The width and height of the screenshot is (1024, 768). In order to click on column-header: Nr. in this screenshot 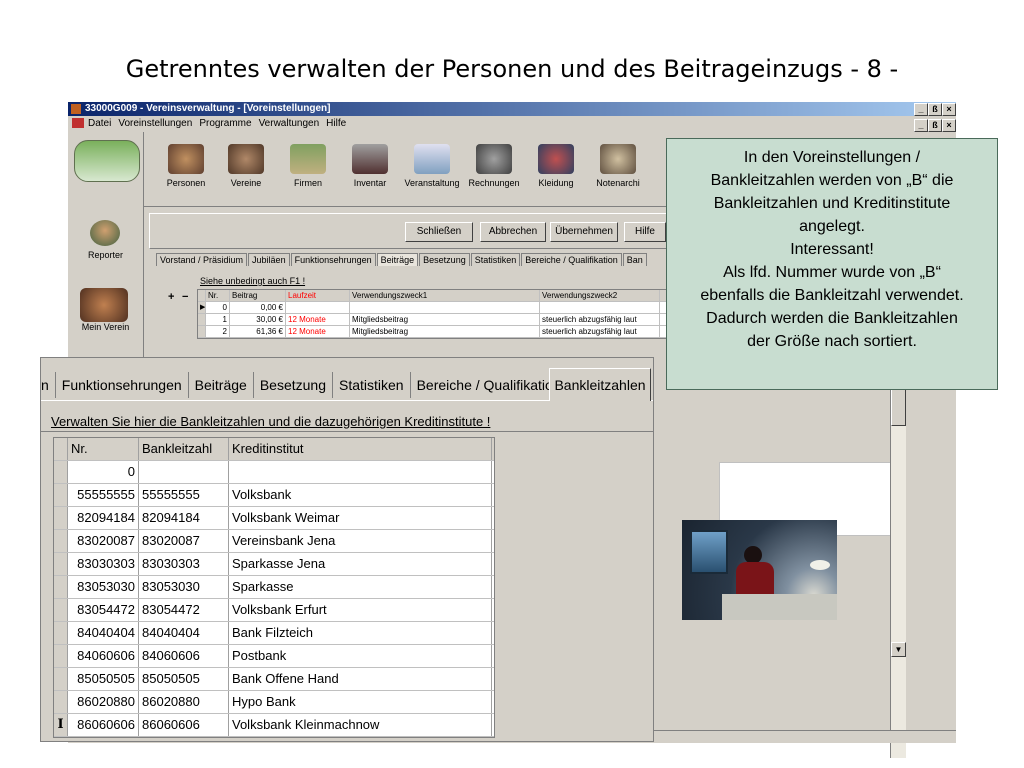, I will do `click(218, 295)`.